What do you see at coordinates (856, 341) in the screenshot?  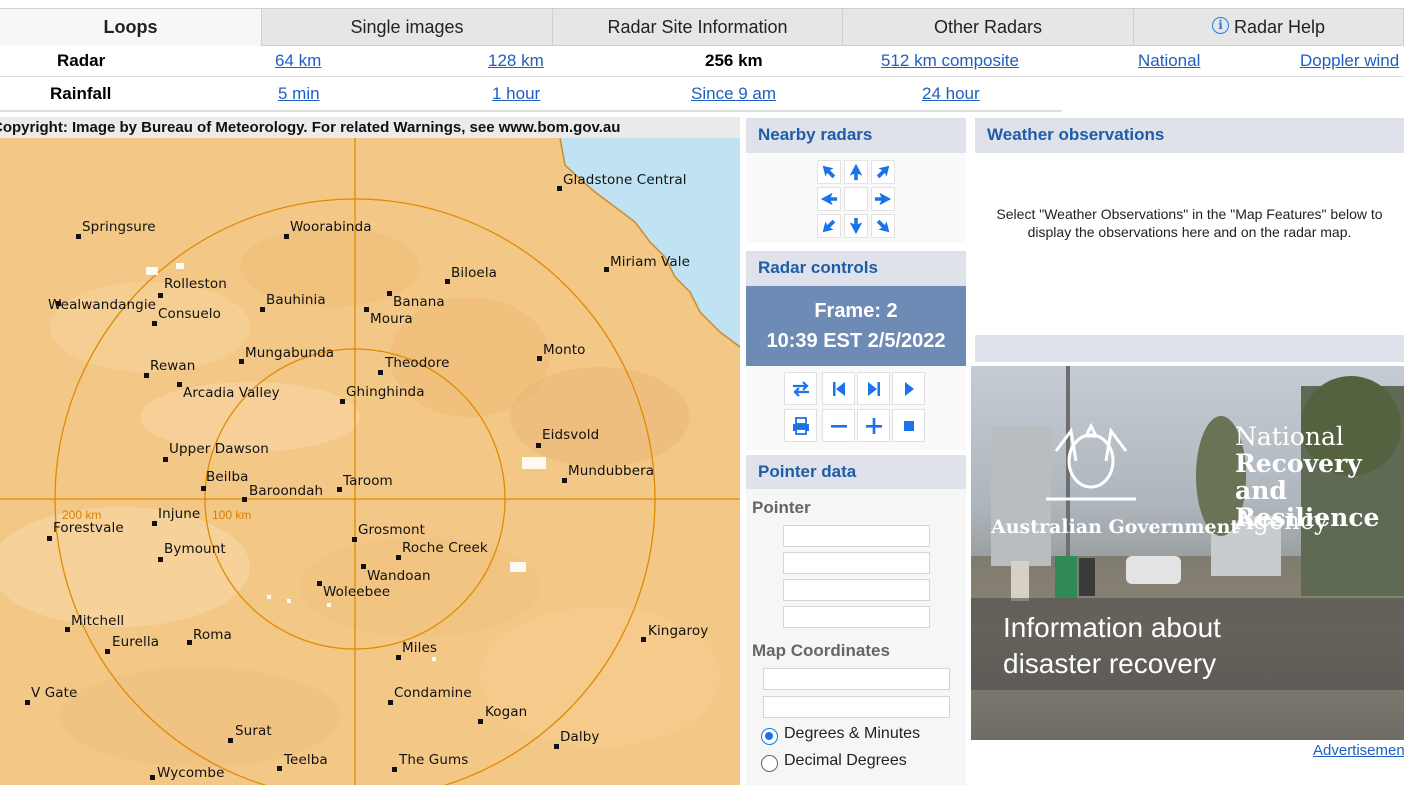 I see `frame-time: 10:39 EST 2/5/2022` at bounding box center [856, 341].